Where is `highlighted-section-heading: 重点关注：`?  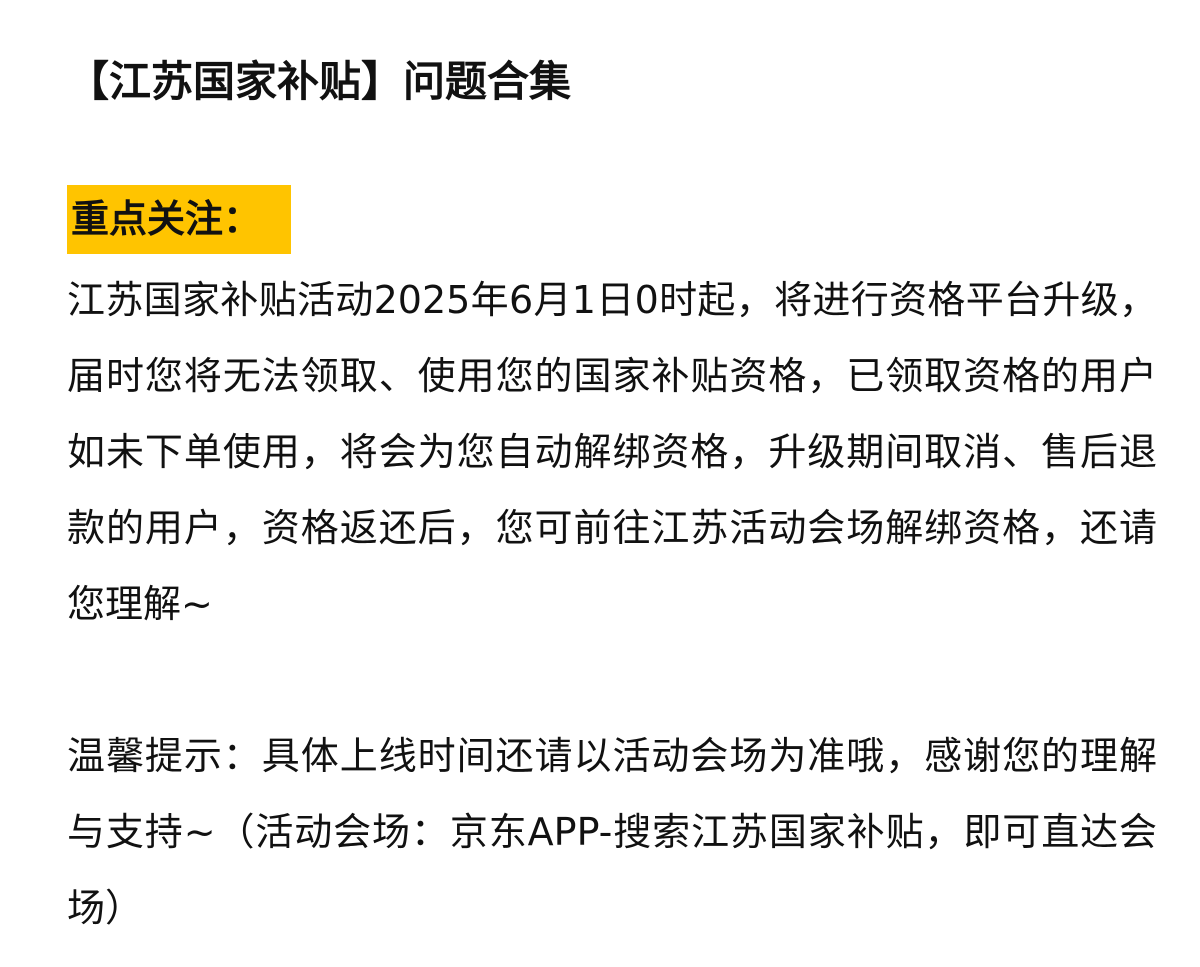 highlighted-section-heading: 重点关注： is located at coordinates (179, 219).